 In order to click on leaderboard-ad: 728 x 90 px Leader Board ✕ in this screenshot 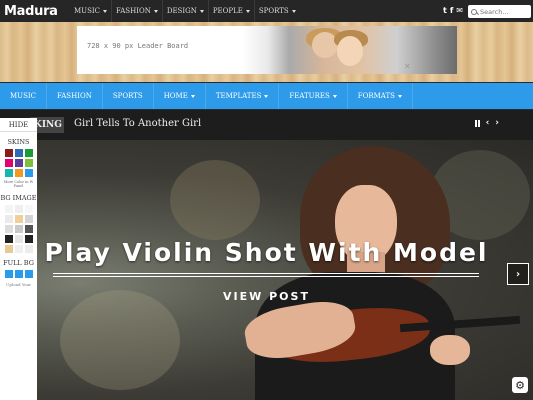, I will do `click(267, 50)`.